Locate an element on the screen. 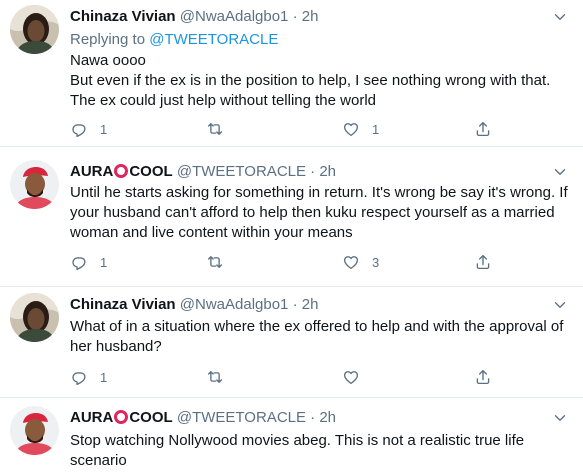 This screenshot has width=583, height=472. tweet-text-line: scenario is located at coordinates (98, 460).